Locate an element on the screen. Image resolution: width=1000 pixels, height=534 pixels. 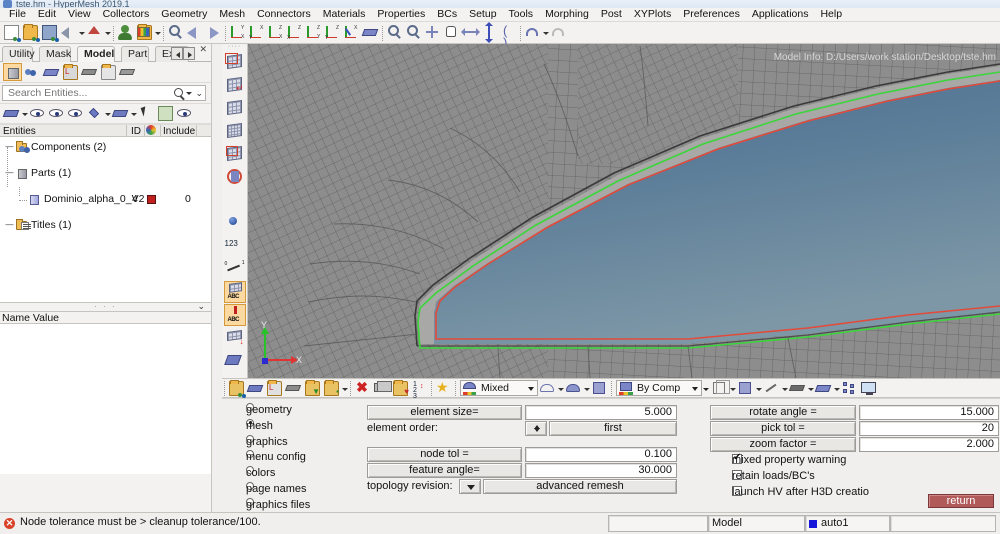
search-entities-field: ⌄ is located at coordinates (104, 93).